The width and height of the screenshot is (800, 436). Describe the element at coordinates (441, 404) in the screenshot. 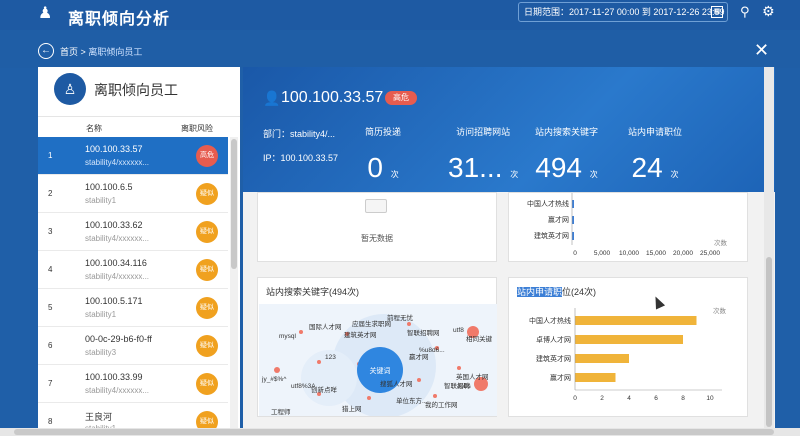

I see `keyword-label: 我的工作网` at that location.